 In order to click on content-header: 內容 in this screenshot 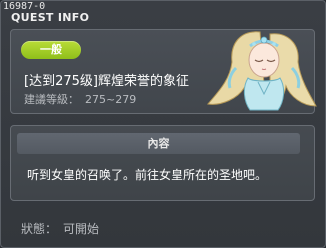, I will do `click(158, 143)`.